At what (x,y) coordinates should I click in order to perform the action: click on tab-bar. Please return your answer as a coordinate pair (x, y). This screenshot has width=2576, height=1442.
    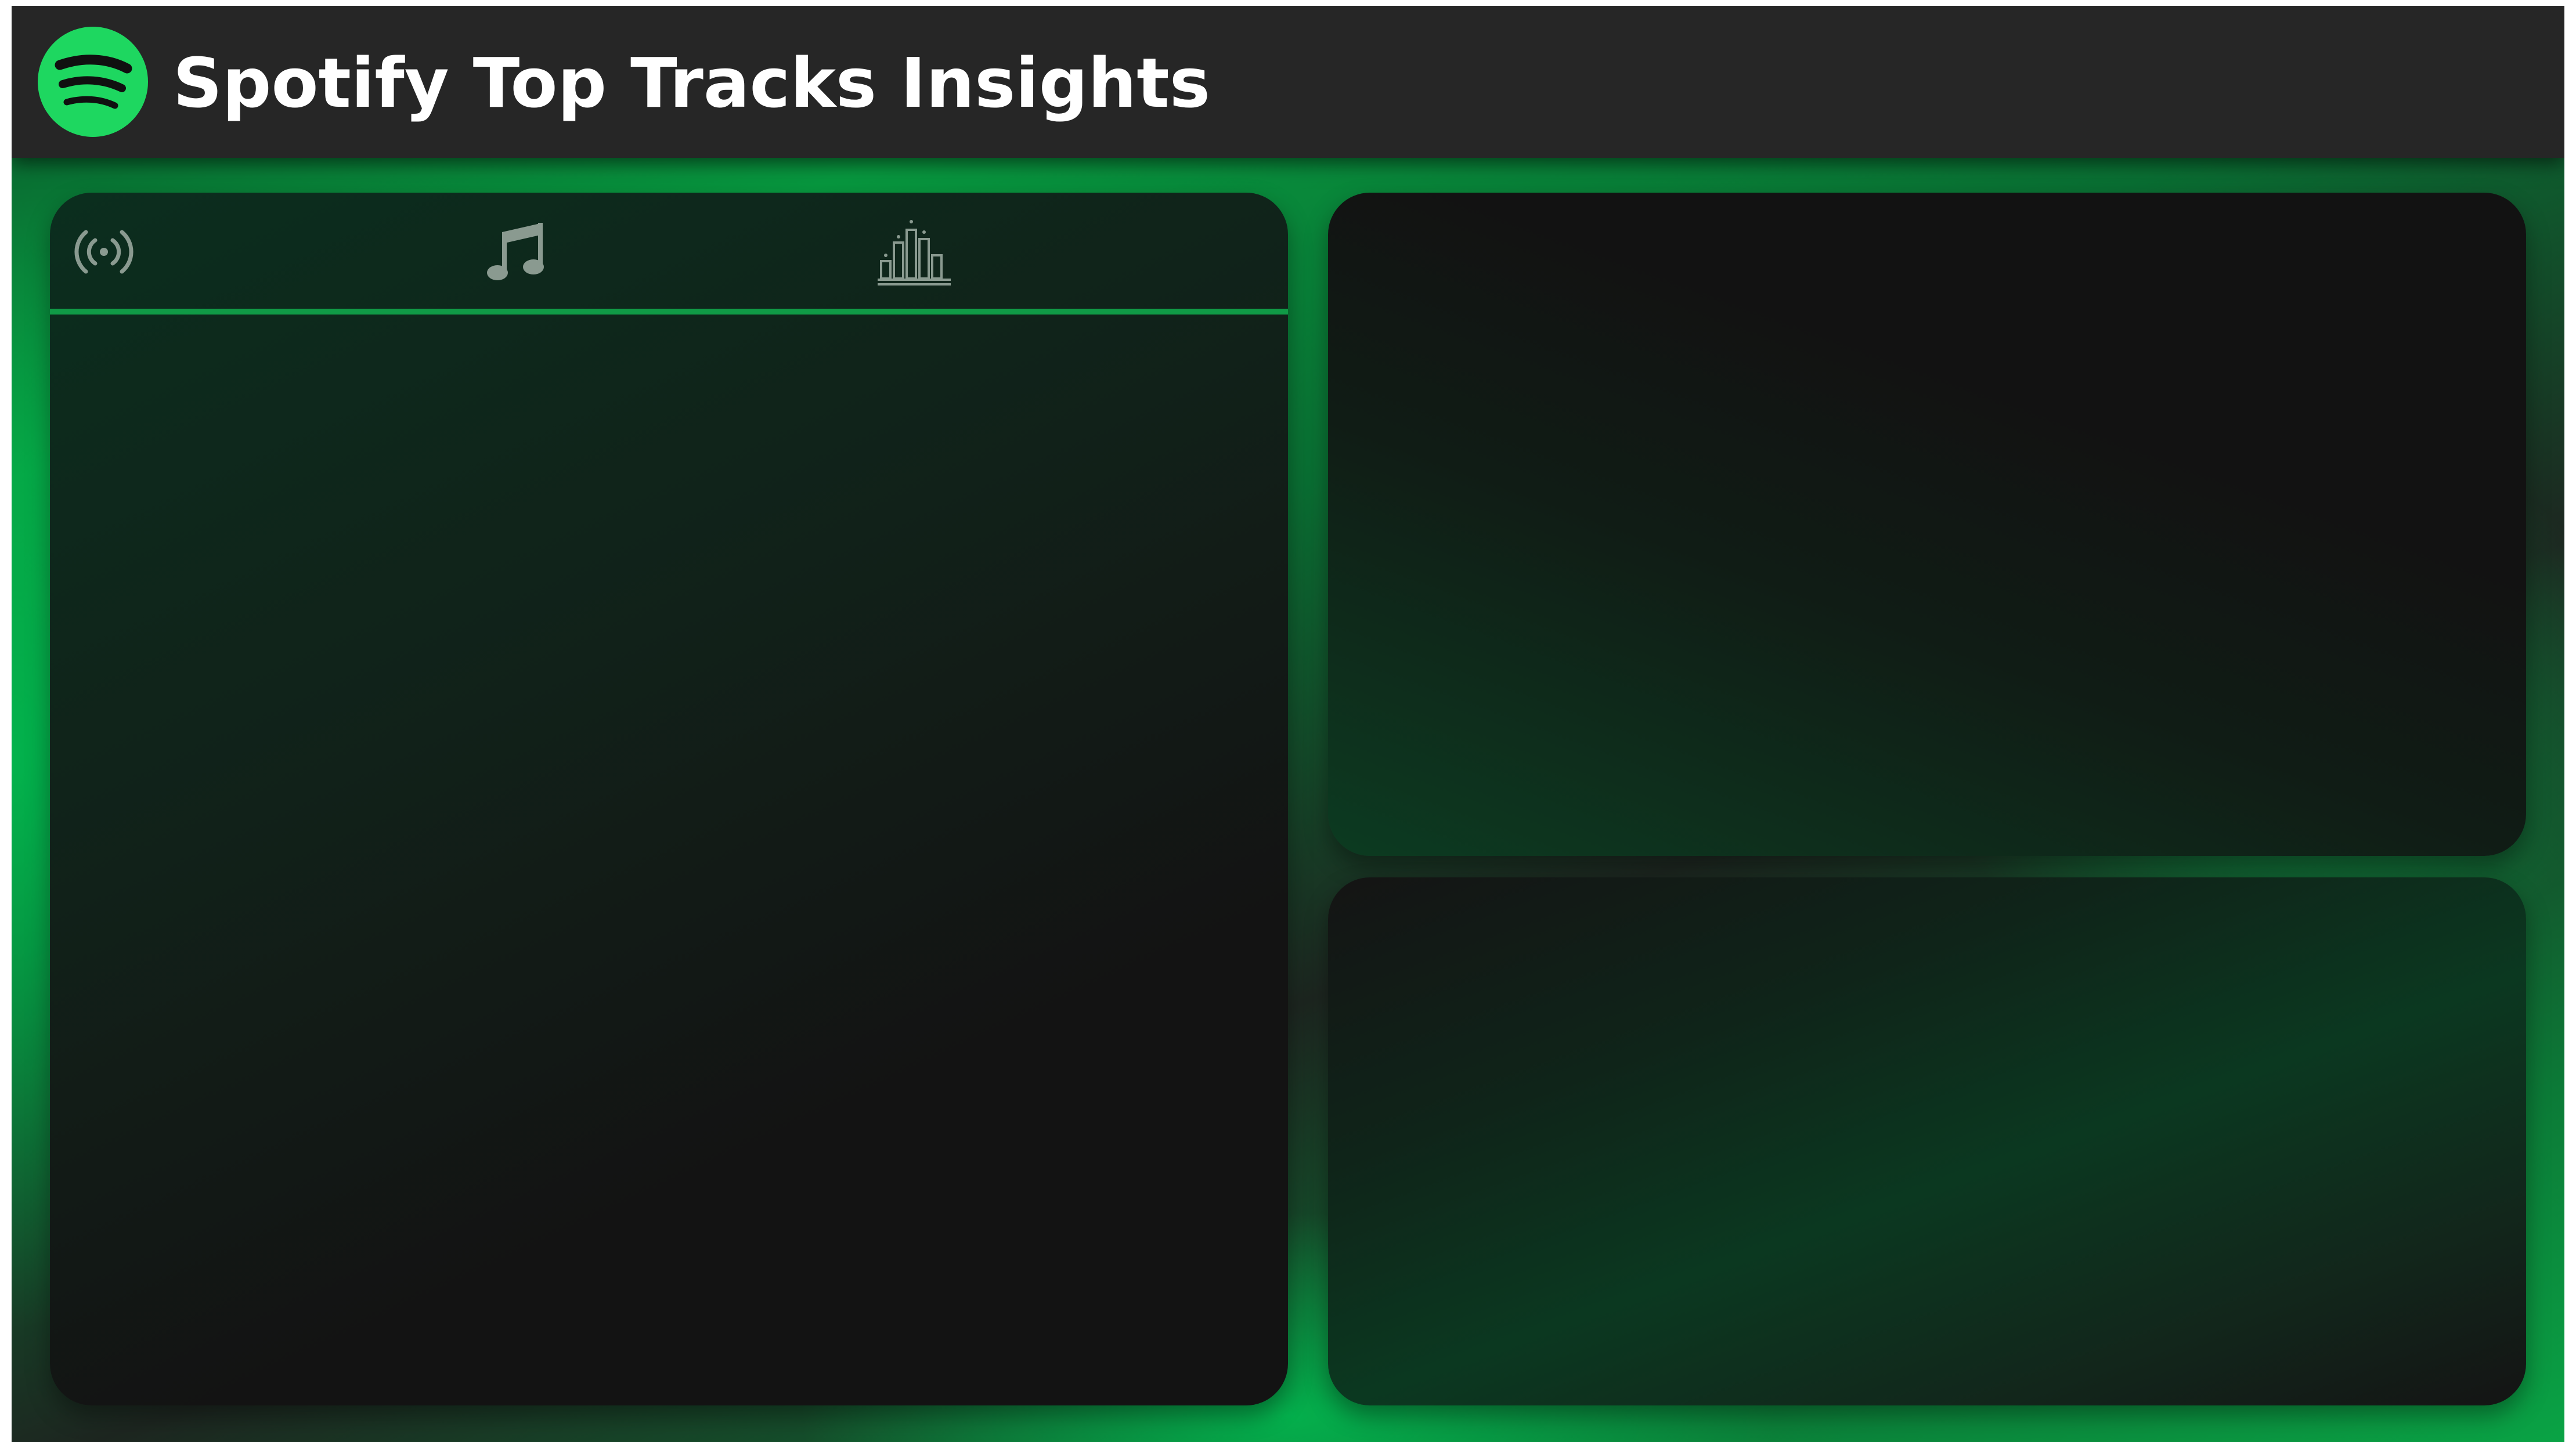
    Looking at the image, I should click on (669, 254).